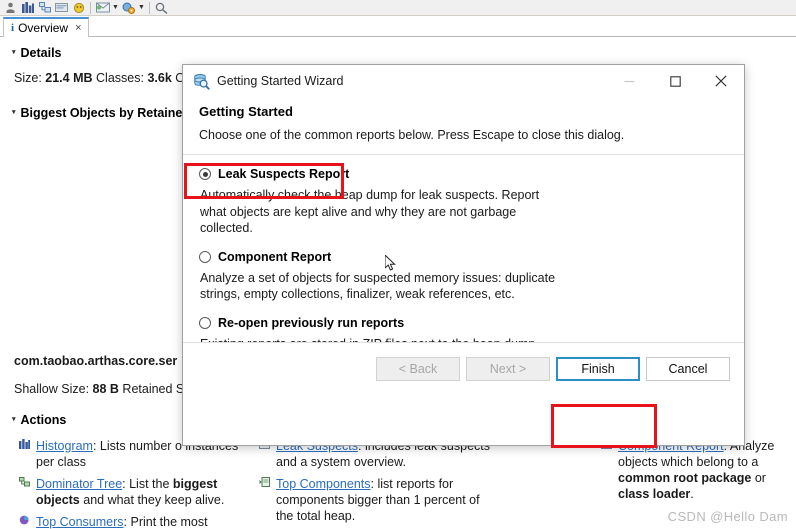  What do you see at coordinates (64, 446) in the screenshot?
I see `histogram-link: Histogram` at bounding box center [64, 446].